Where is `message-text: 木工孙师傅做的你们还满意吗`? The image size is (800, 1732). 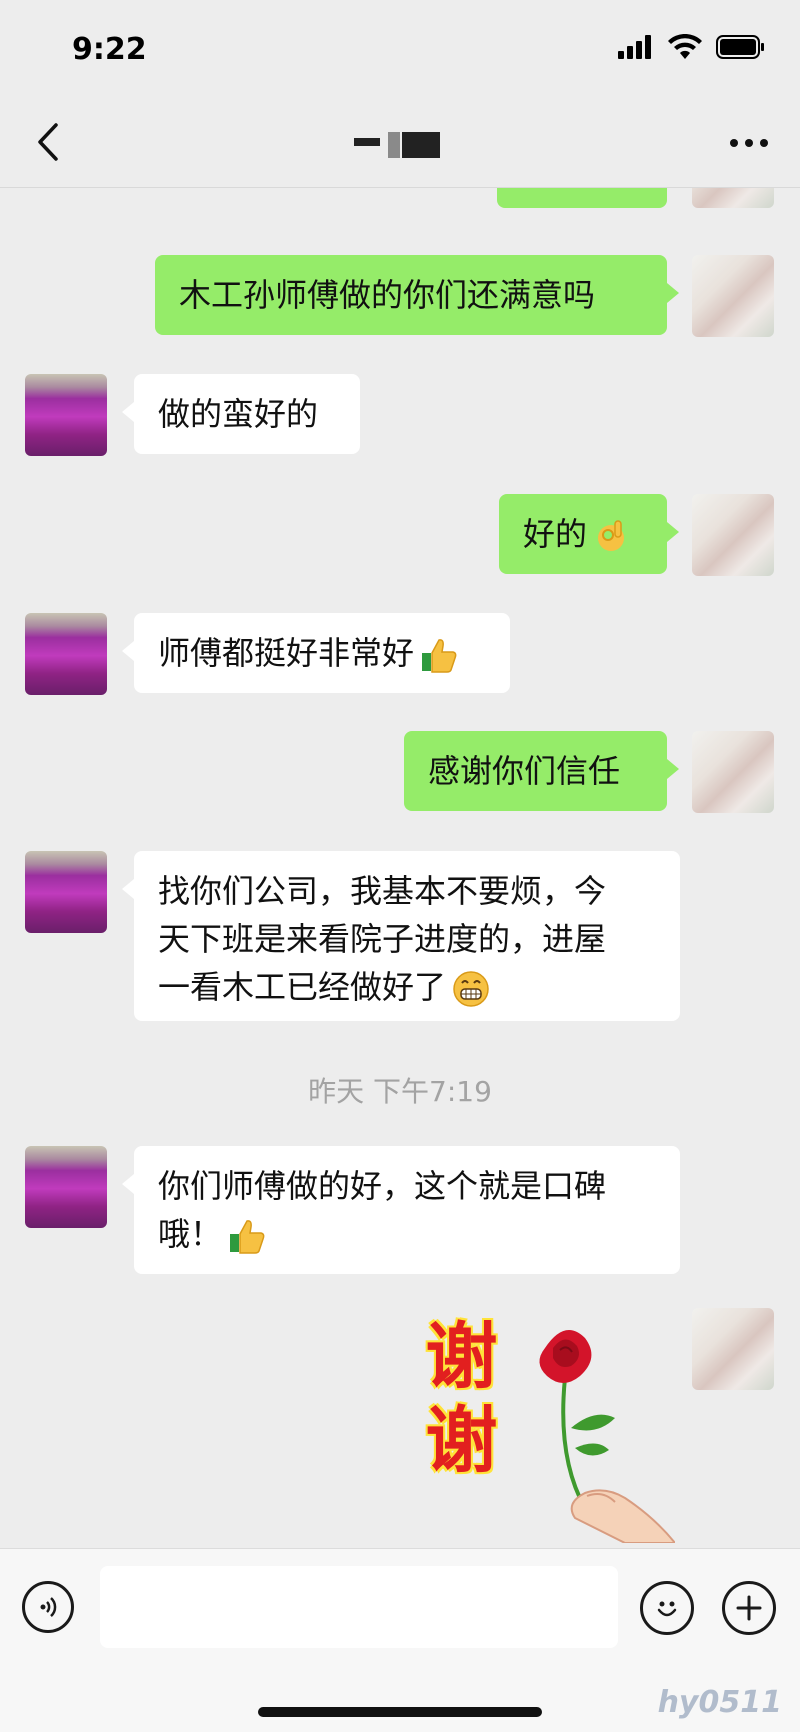
message-text: 木工孙师傅做的你们还满意吗 is located at coordinates (387, 295).